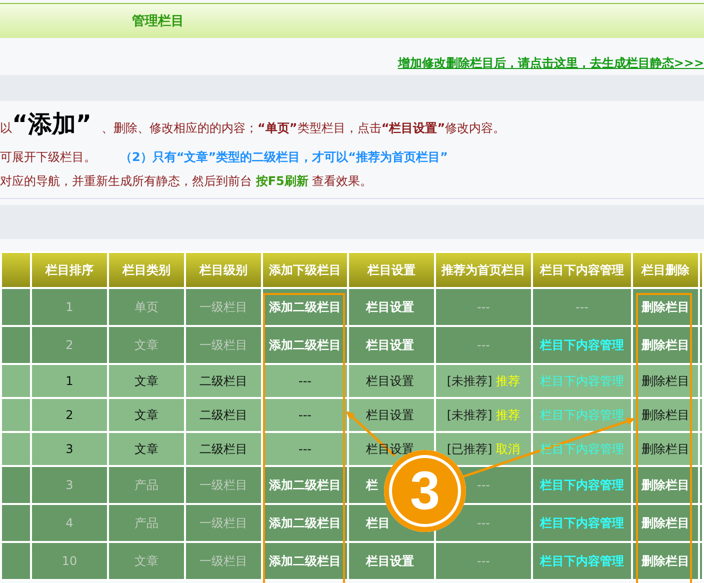 Image resolution: width=704 pixels, height=583 pixels. What do you see at coordinates (146, 307) in the screenshot?
I see `table-cell: 单页` at bounding box center [146, 307].